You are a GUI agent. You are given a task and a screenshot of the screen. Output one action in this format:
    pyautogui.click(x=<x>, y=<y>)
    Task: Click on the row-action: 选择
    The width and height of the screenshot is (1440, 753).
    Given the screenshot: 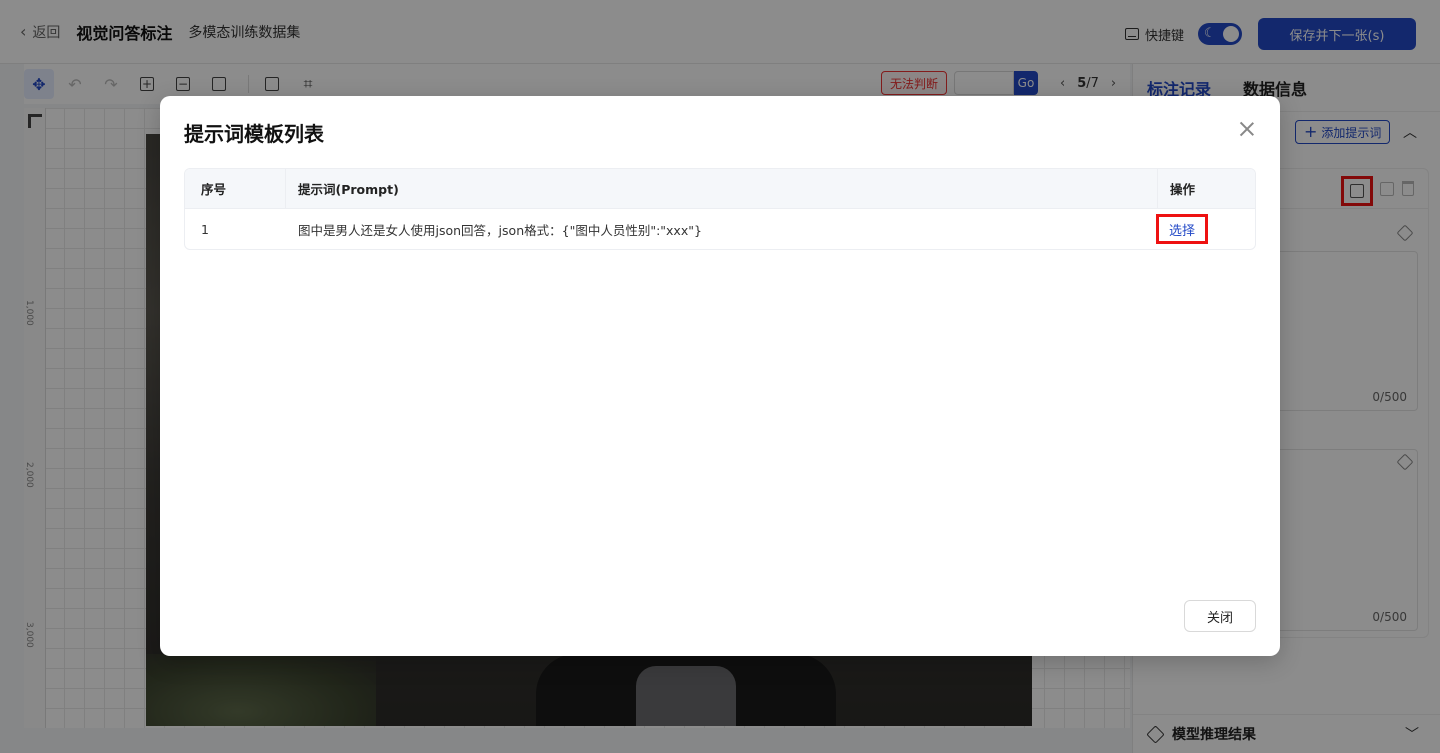 What is the action you would take?
    pyautogui.click(x=1205, y=229)
    